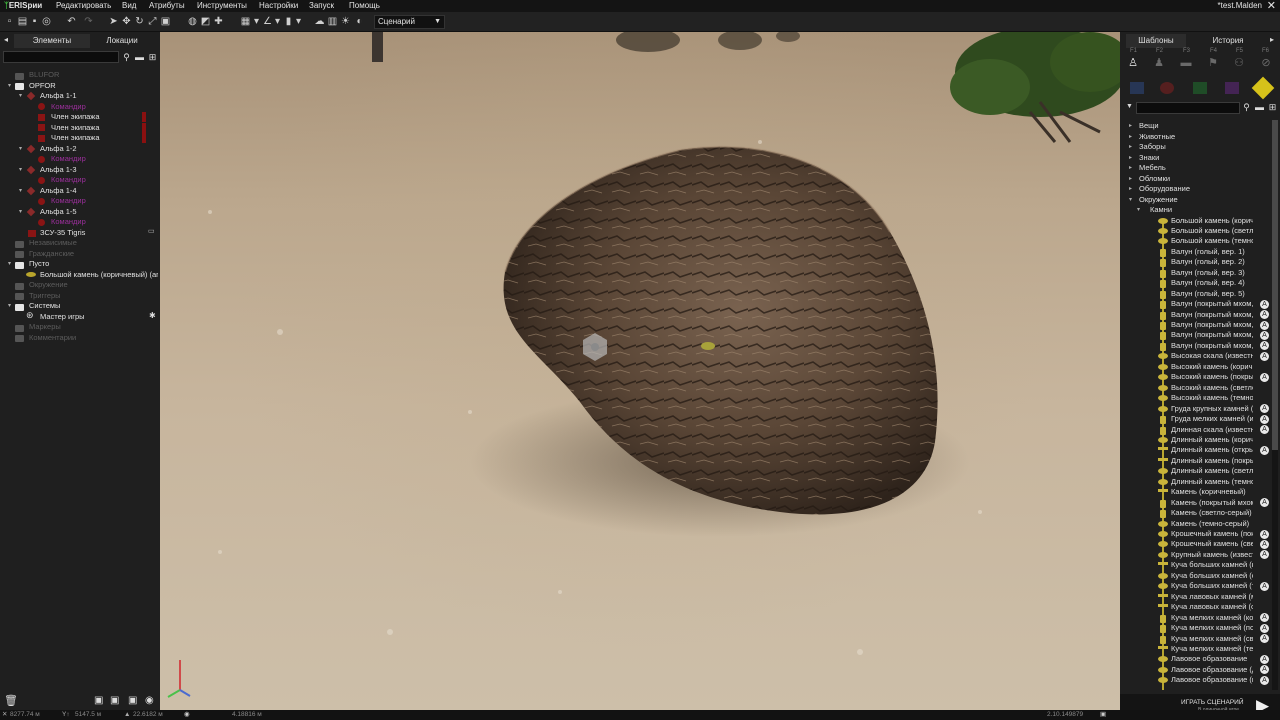 Image resolution: width=1280 pixels, height=720 pixels. What do you see at coordinates (1200, 88) in the screenshot?
I see `side-independent-swatch` at bounding box center [1200, 88].